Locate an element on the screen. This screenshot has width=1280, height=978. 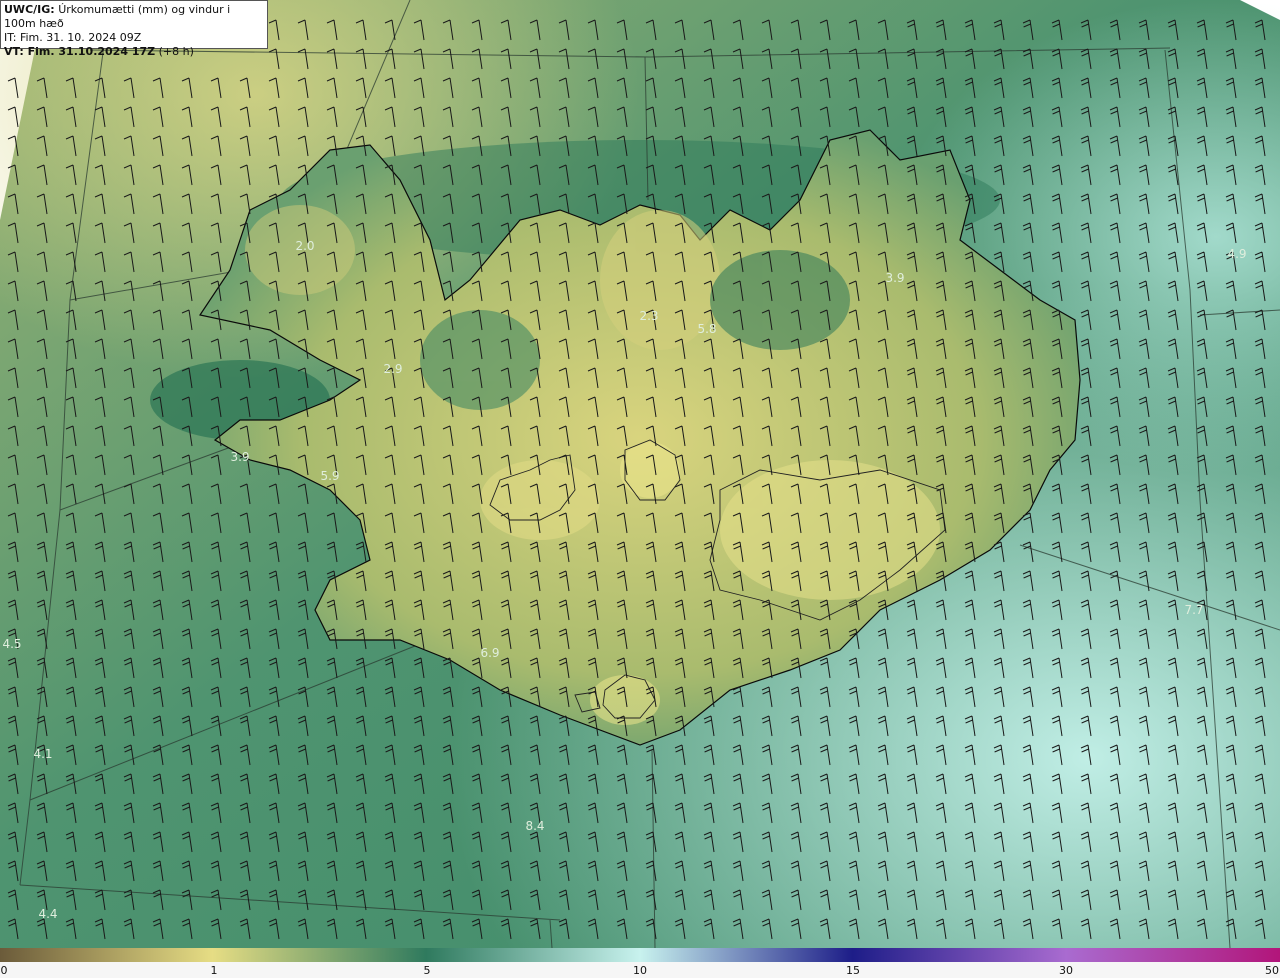
value-label: 4.9 is located at coordinates (1236, 254).